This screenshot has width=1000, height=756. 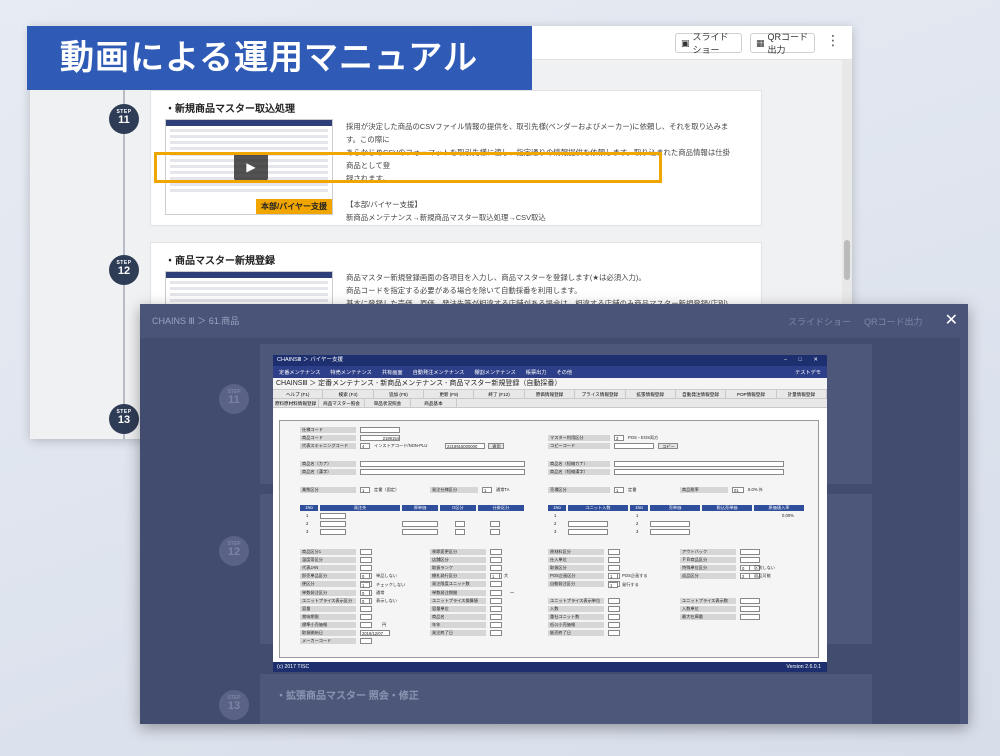 I want to click on row-num: 1, so click(x=637, y=515).